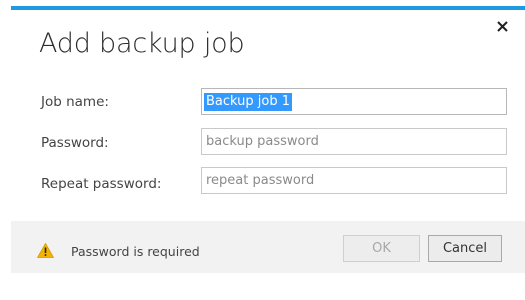 The height and width of the screenshot is (300, 525). What do you see at coordinates (45, 250) in the screenshot?
I see `warning-triangle-icon` at bounding box center [45, 250].